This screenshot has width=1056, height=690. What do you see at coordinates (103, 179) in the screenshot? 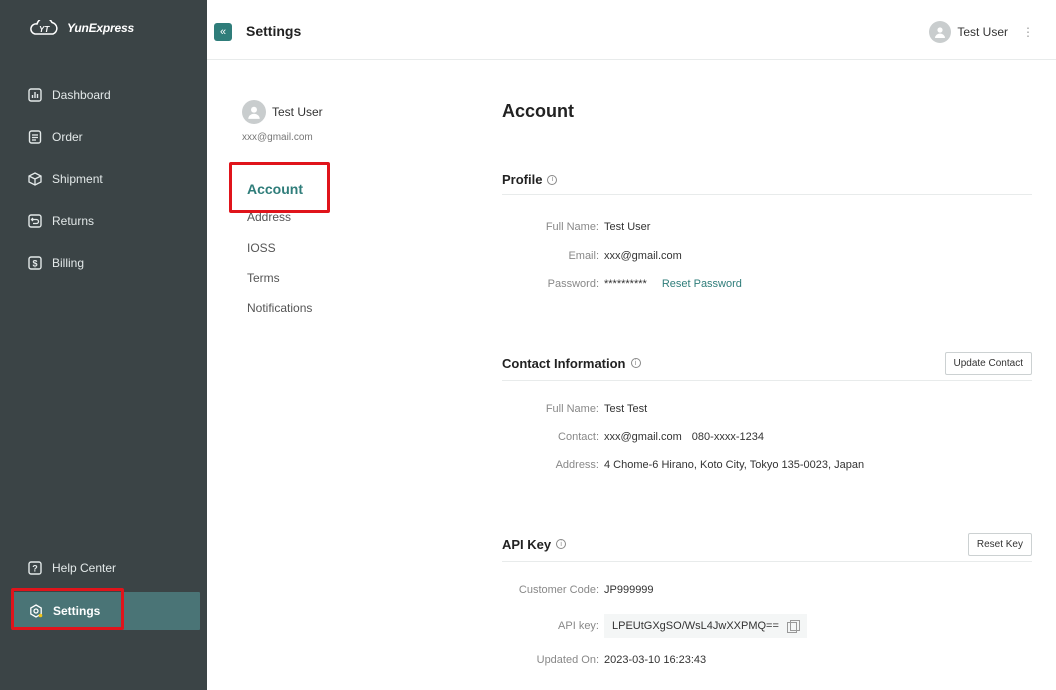
I see `sidebar-item-shipment: Shipment` at bounding box center [103, 179].